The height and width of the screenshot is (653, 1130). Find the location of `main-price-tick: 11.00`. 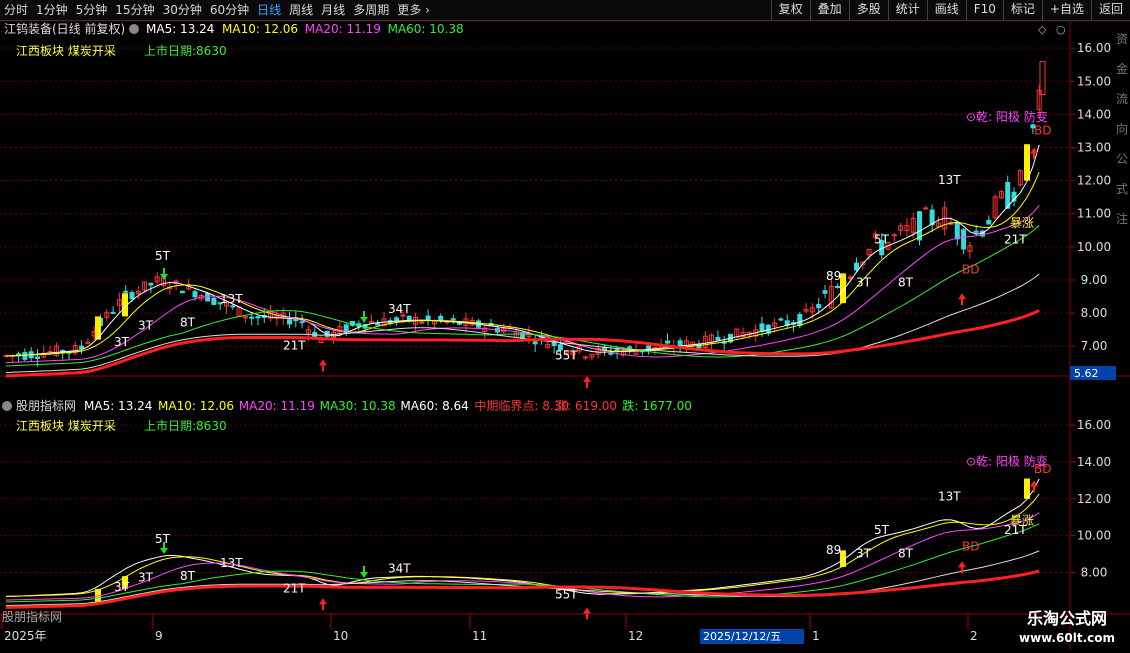

main-price-tick: 11.00 is located at coordinates (1094, 214).